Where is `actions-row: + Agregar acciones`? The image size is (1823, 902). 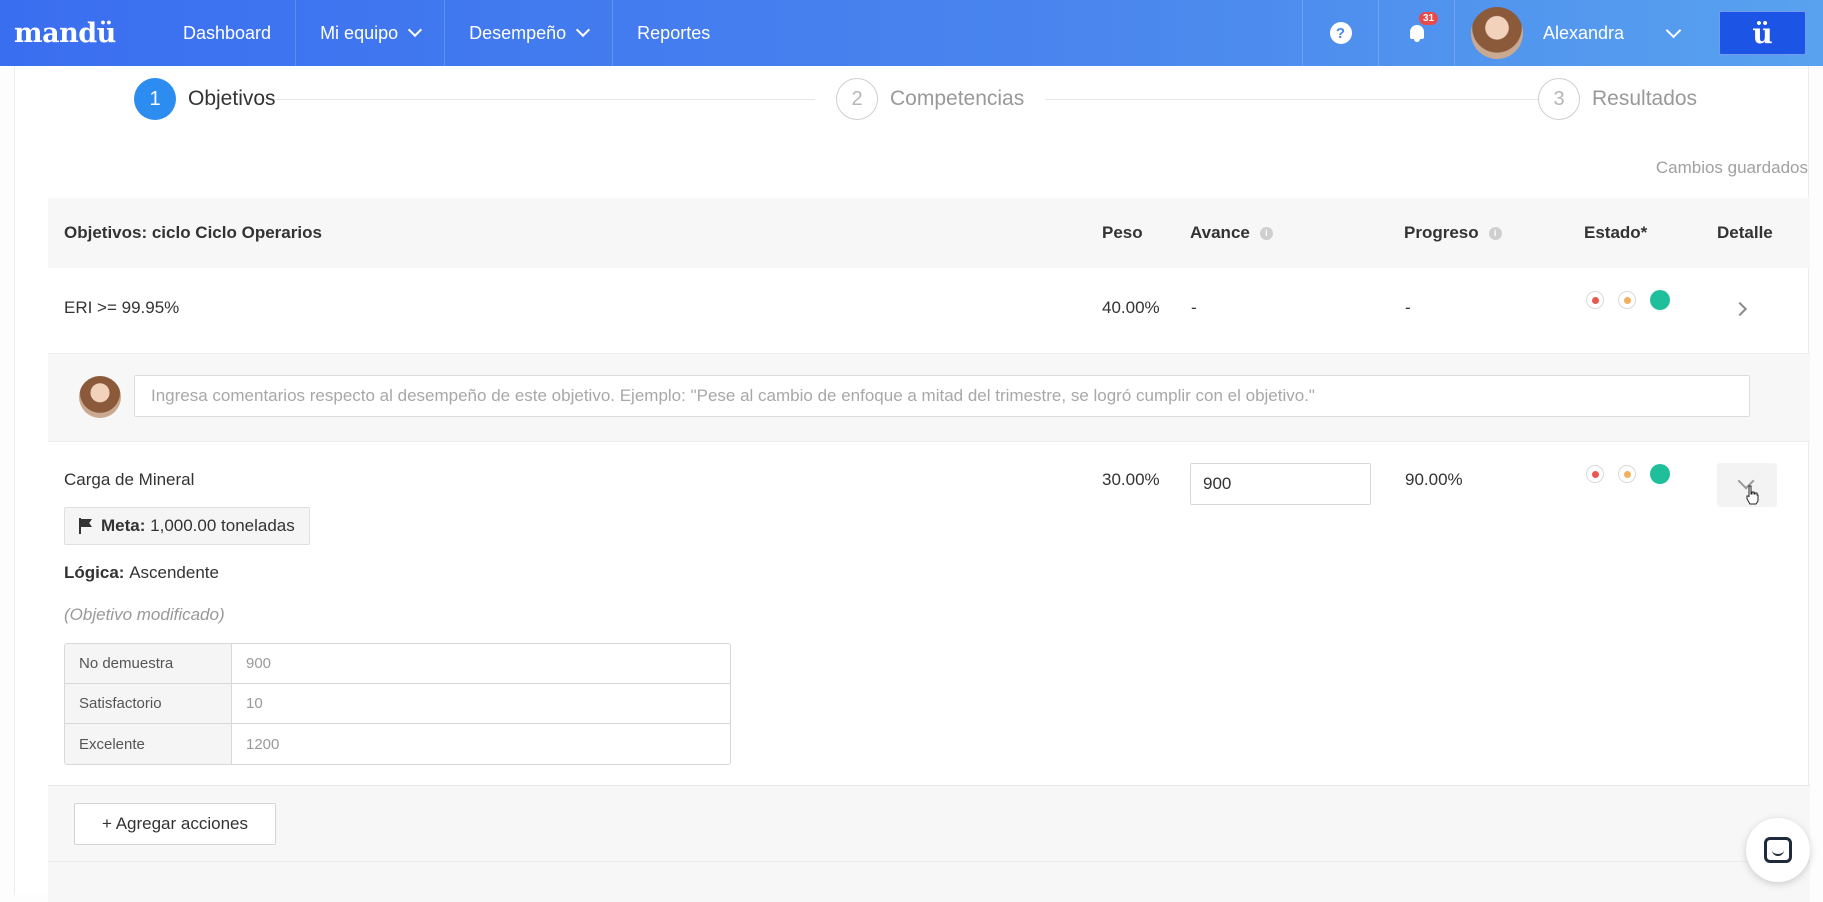 actions-row: + Agregar acciones is located at coordinates (929, 824).